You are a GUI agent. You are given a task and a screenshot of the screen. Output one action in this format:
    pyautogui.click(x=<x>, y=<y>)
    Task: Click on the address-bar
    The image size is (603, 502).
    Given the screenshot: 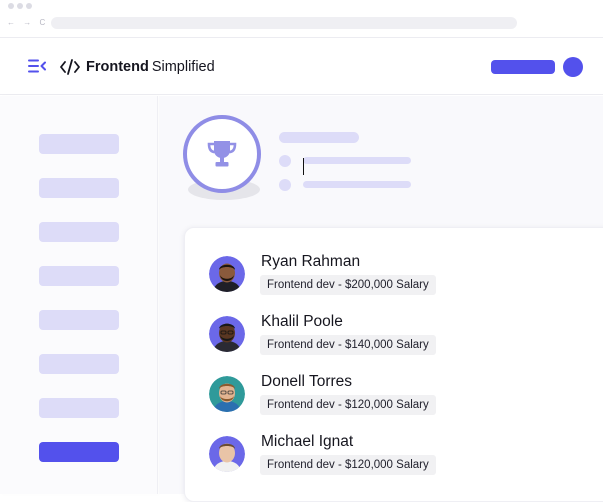 What is the action you would take?
    pyautogui.click(x=284, y=23)
    